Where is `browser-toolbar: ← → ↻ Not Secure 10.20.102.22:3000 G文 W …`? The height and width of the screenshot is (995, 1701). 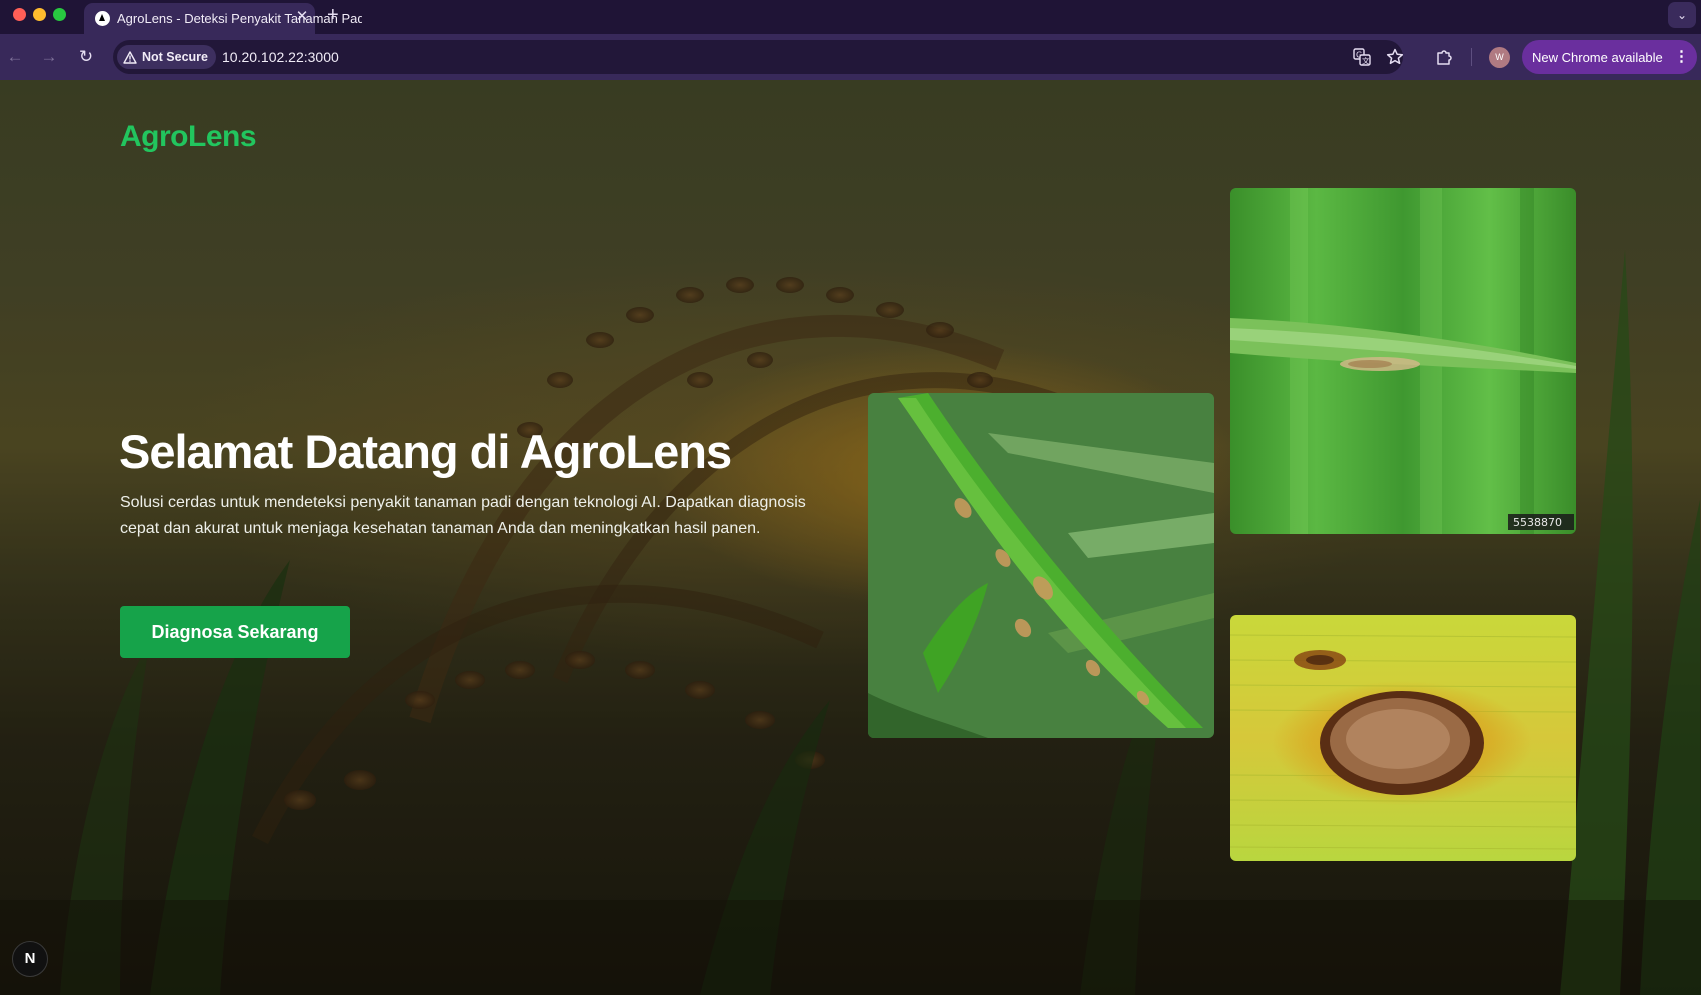 browser-toolbar: ← → ↻ Not Secure 10.20.102.22:3000 G文 W … is located at coordinates (850, 57).